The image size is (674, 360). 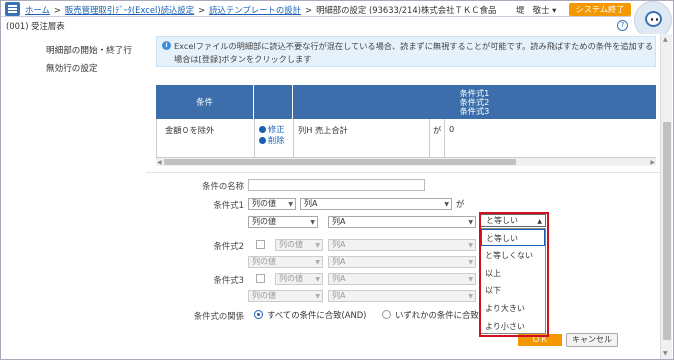 What do you see at coordinates (460, 204) in the screenshot?
I see `expr1-particle: が` at bounding box center [460, 204].